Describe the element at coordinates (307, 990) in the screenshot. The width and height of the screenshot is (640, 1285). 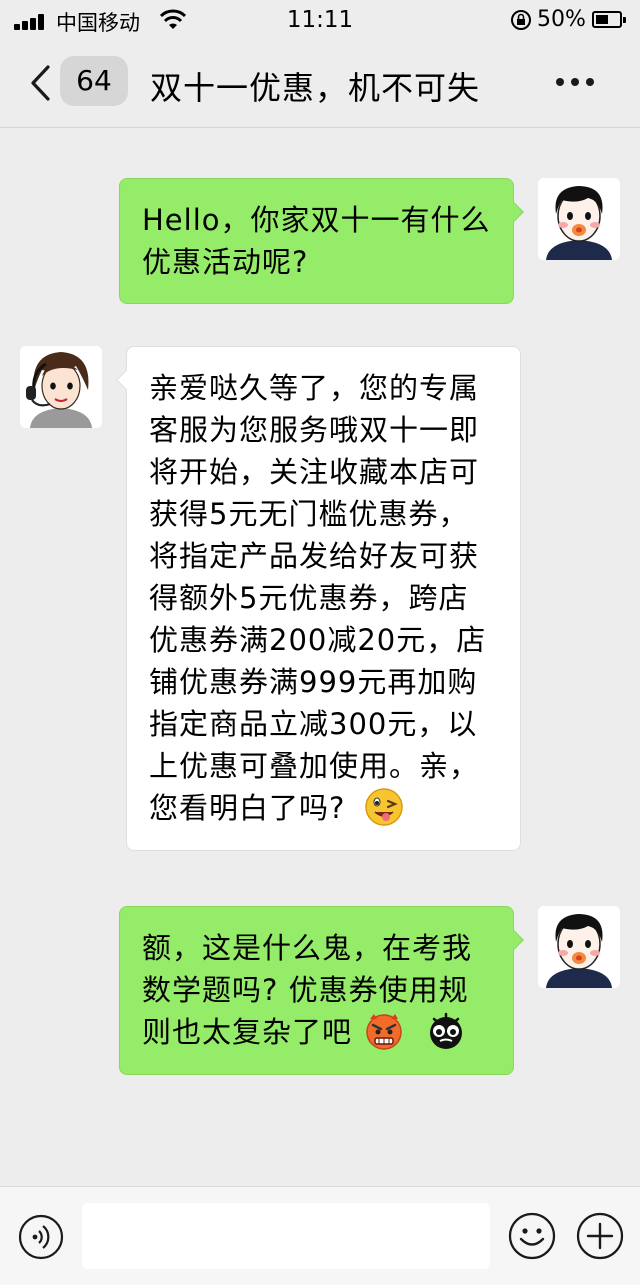
I see `message-text: 额，这是什么鬼，在考我数学题吗? 优惠券使用规则也太复杂了吧` at that location.